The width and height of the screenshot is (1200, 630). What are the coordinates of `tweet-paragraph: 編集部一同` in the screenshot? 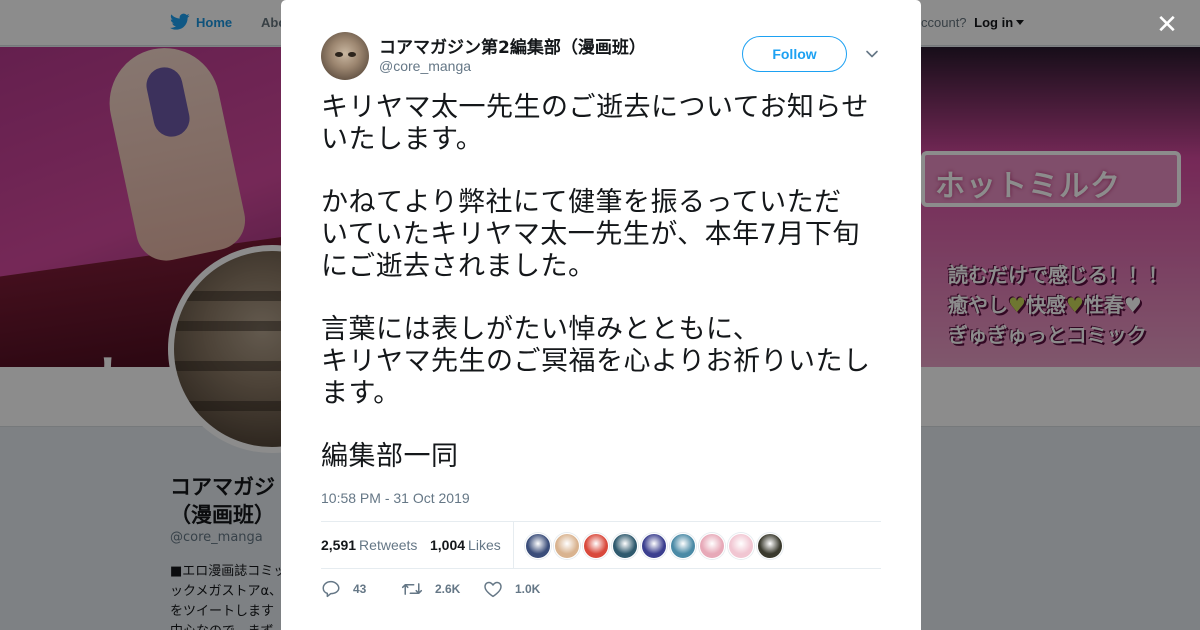 It's located at (390, 456).